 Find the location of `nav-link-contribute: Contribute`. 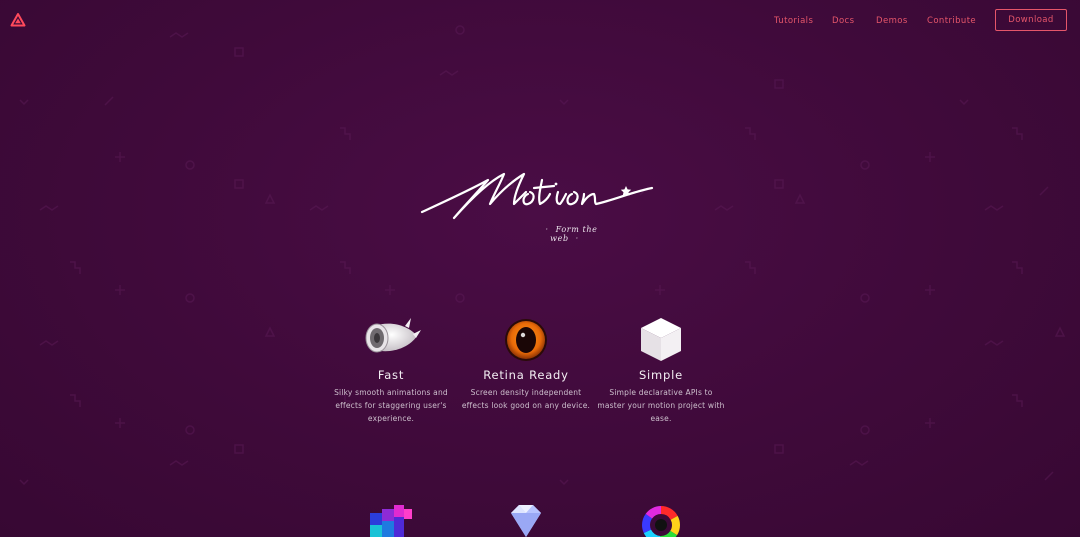

nav-link-contribute: Contribute is located at coordinates (951, 21).